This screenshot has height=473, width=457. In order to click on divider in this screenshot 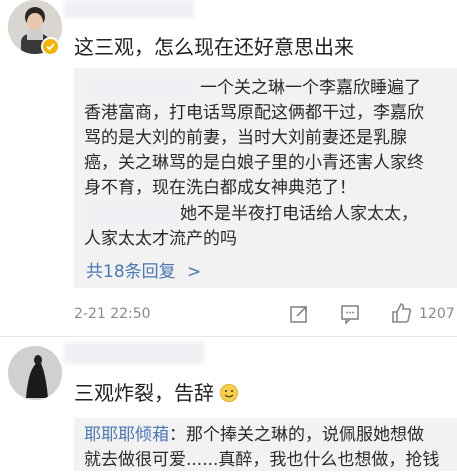, I will do `click(228, 336)`.